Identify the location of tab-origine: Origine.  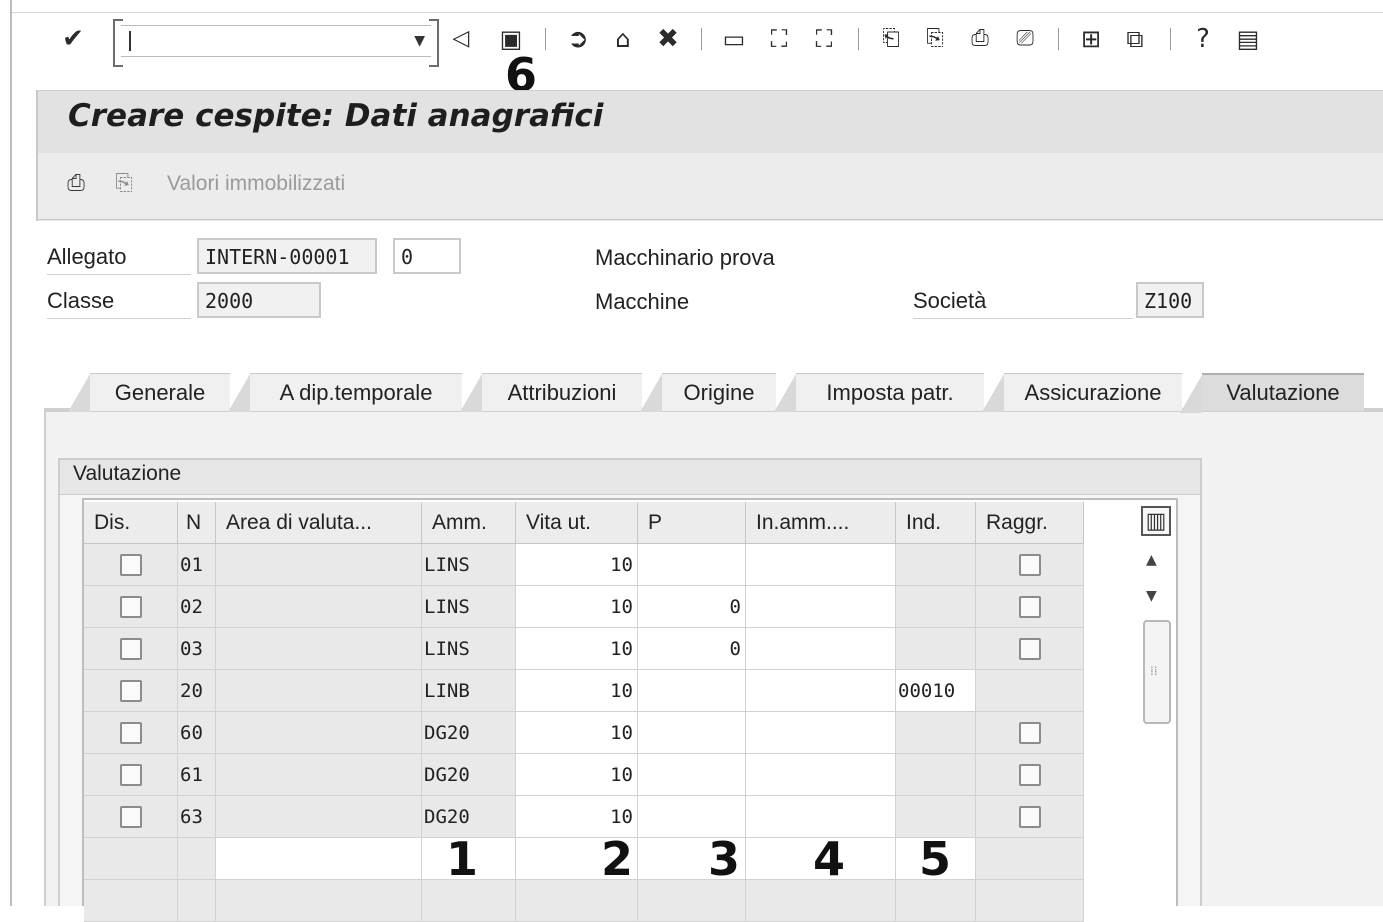
(708, 392).